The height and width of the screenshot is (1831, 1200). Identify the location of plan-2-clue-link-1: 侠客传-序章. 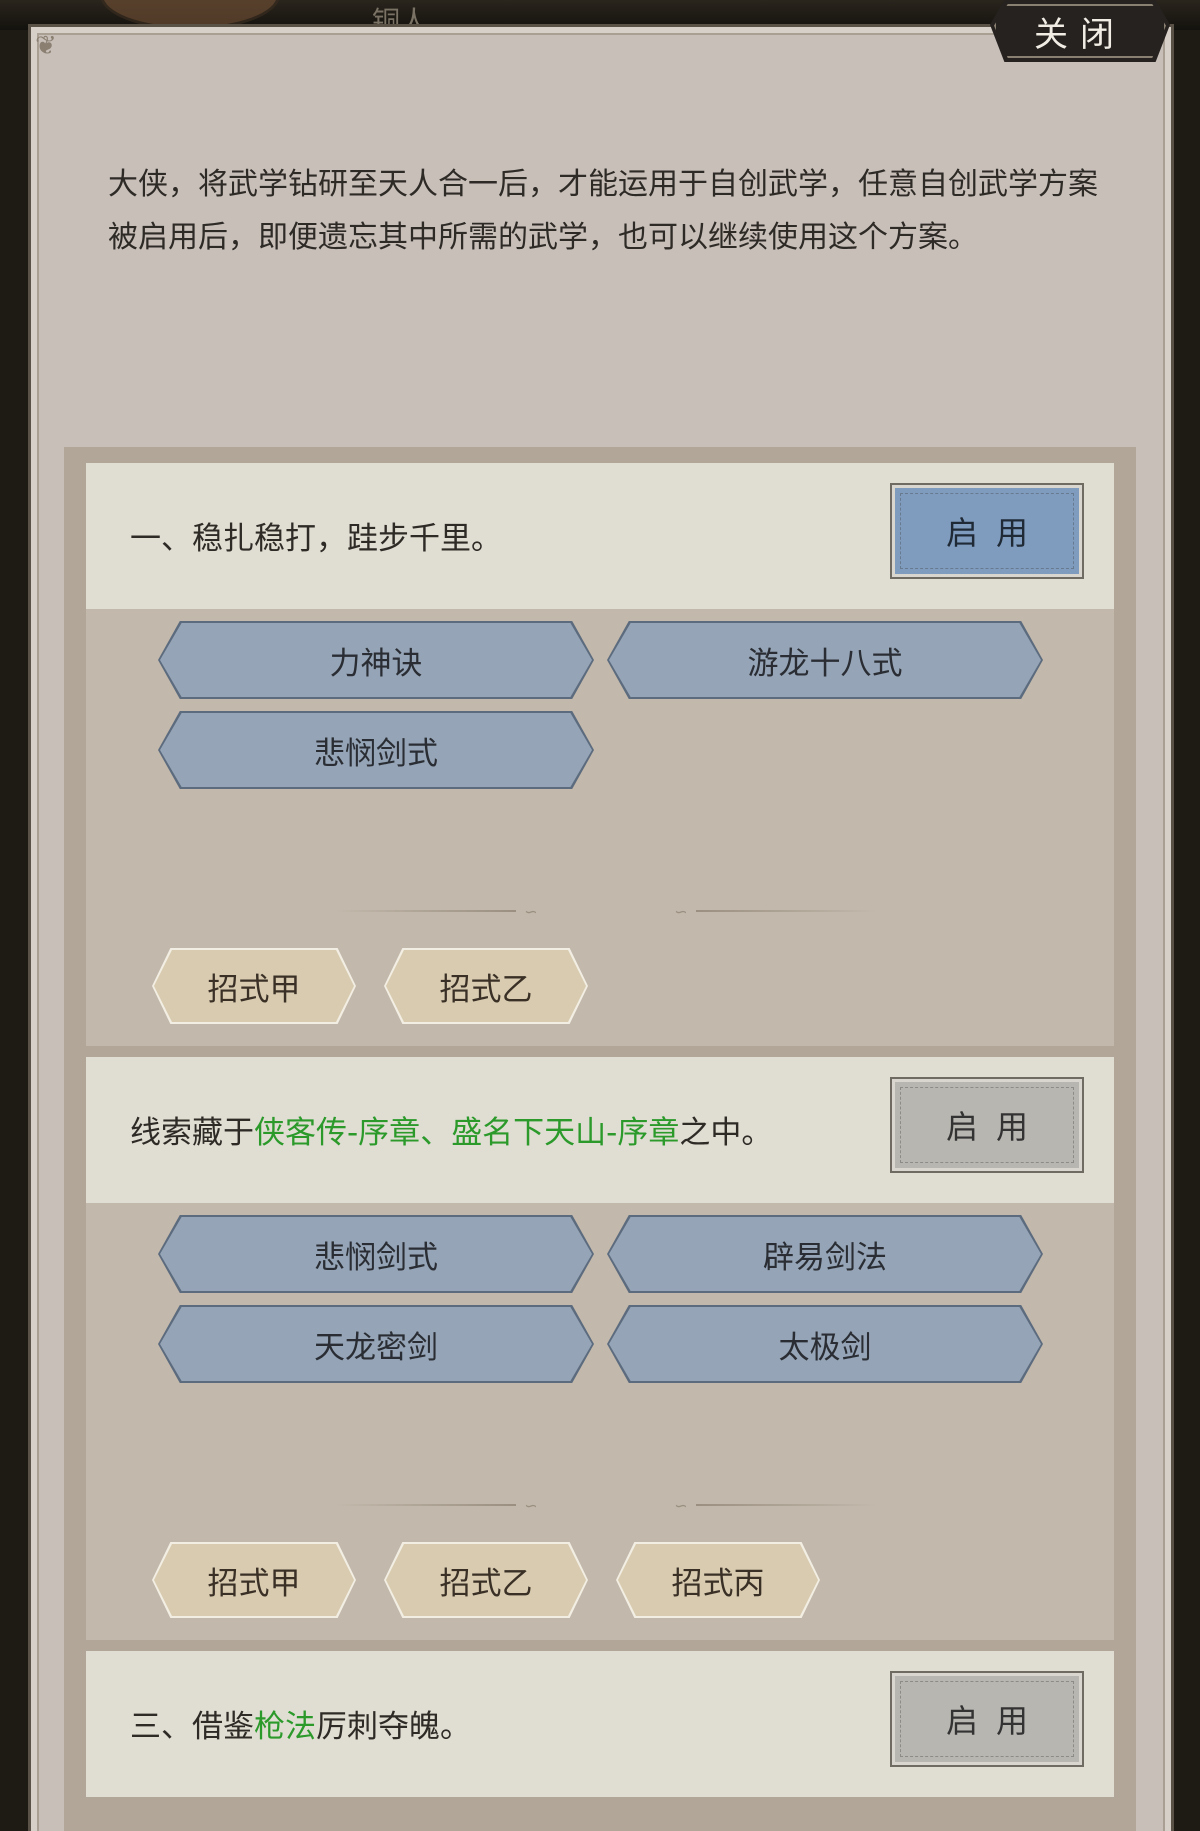
(337, 1133).